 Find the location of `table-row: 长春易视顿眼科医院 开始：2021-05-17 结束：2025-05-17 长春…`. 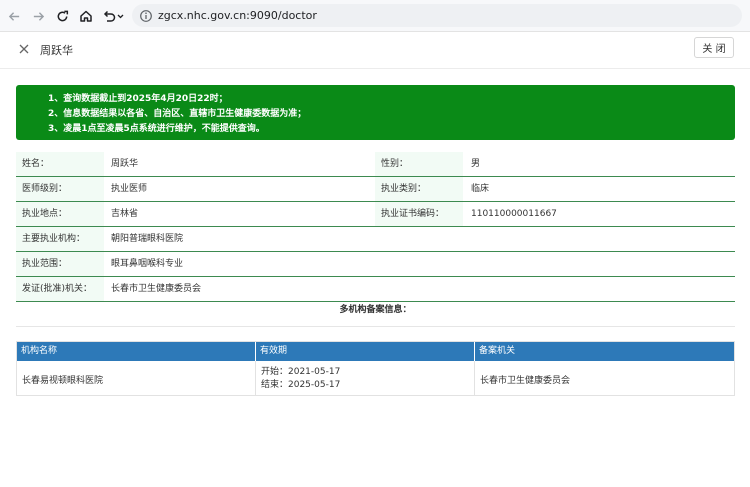

table-row: 长春易视顿眼科医院 开始：2021-05-17 结束：2025-05-17 长春… is located at coordinates (375, 378).